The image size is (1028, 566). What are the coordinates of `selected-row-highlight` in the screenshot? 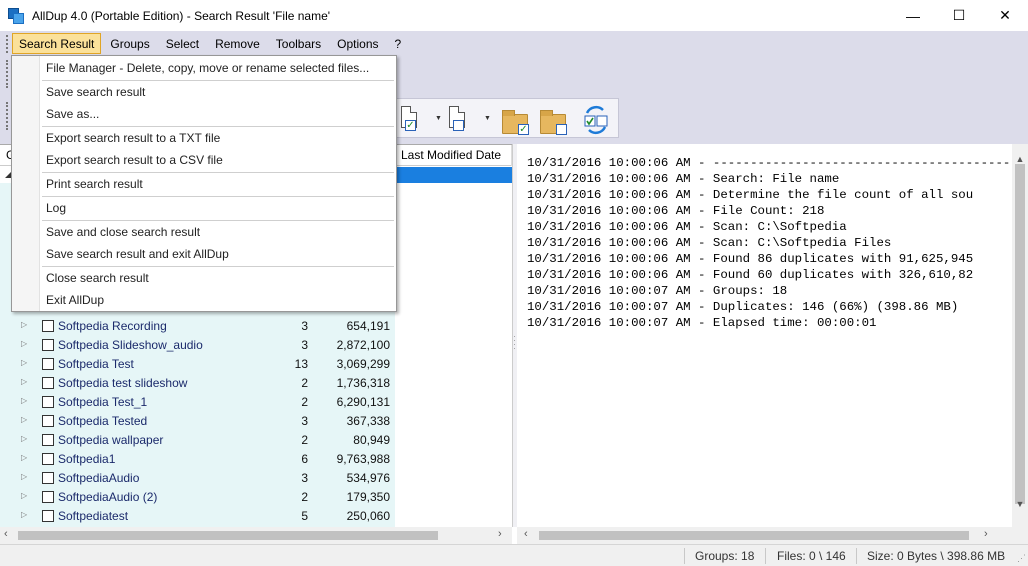 It's located at (453, 175).